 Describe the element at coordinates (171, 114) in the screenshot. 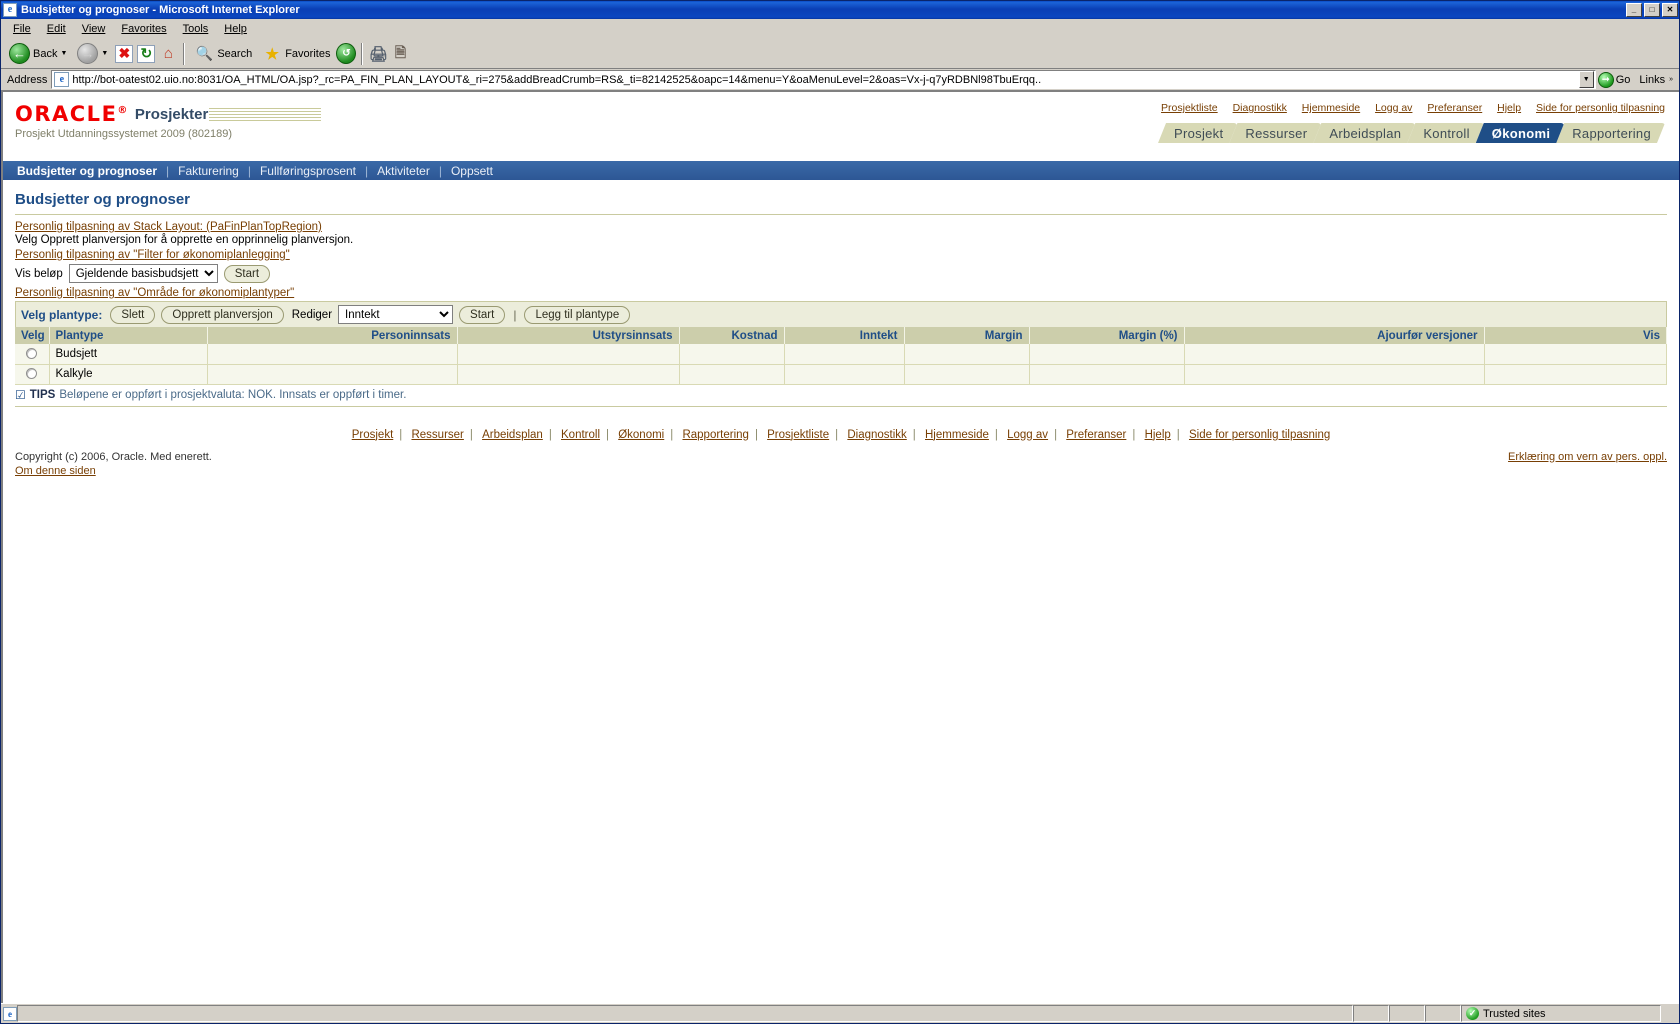

I see `application-name: Prosjekter` at that location.